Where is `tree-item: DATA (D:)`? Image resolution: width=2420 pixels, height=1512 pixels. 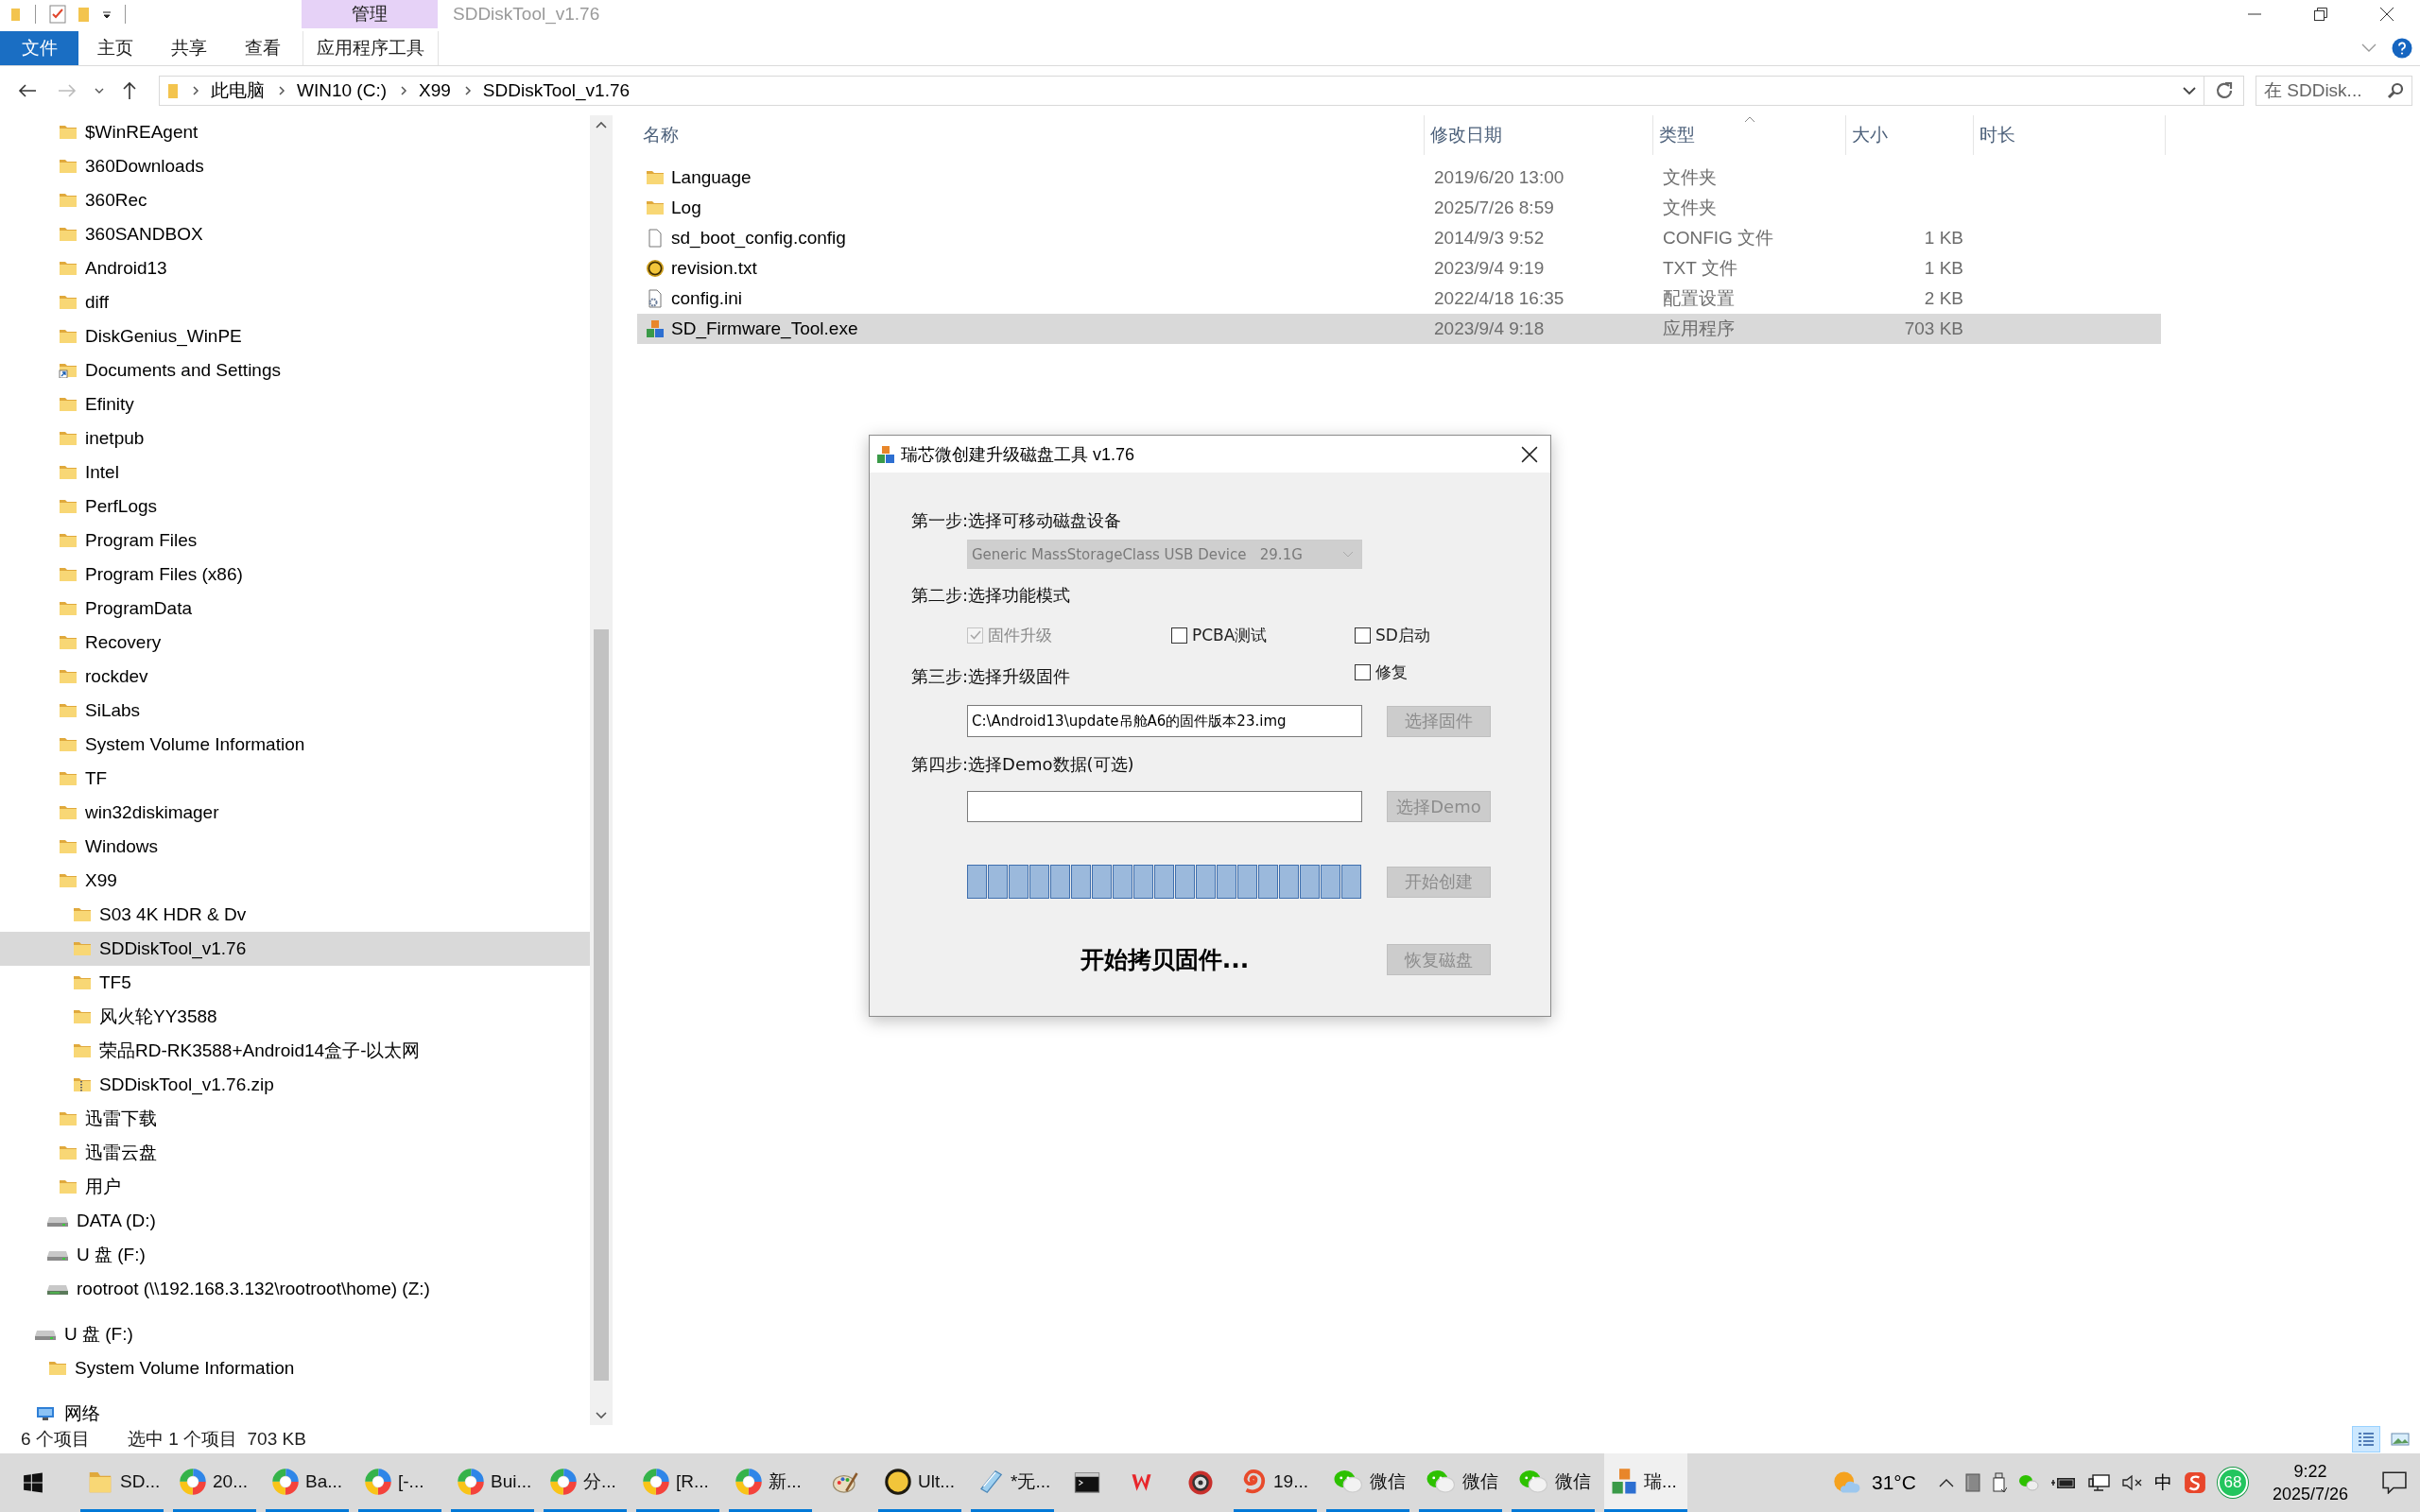 tree-item: DATA (D:) is located at coordinates (295, 1221).